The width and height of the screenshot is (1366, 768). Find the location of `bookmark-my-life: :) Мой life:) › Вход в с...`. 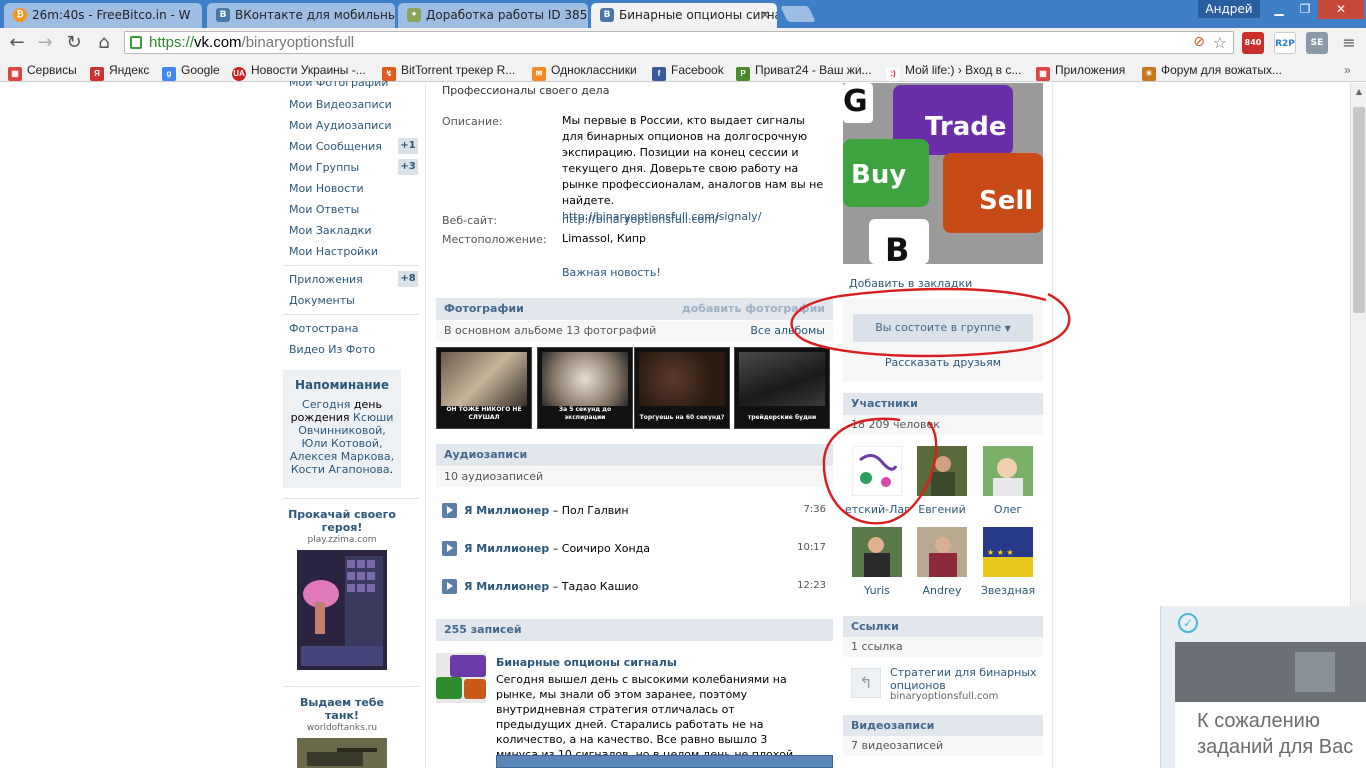

bookmark-my-life: :) Мой life:) › Вход в с... is located at coordinates (953, 71).